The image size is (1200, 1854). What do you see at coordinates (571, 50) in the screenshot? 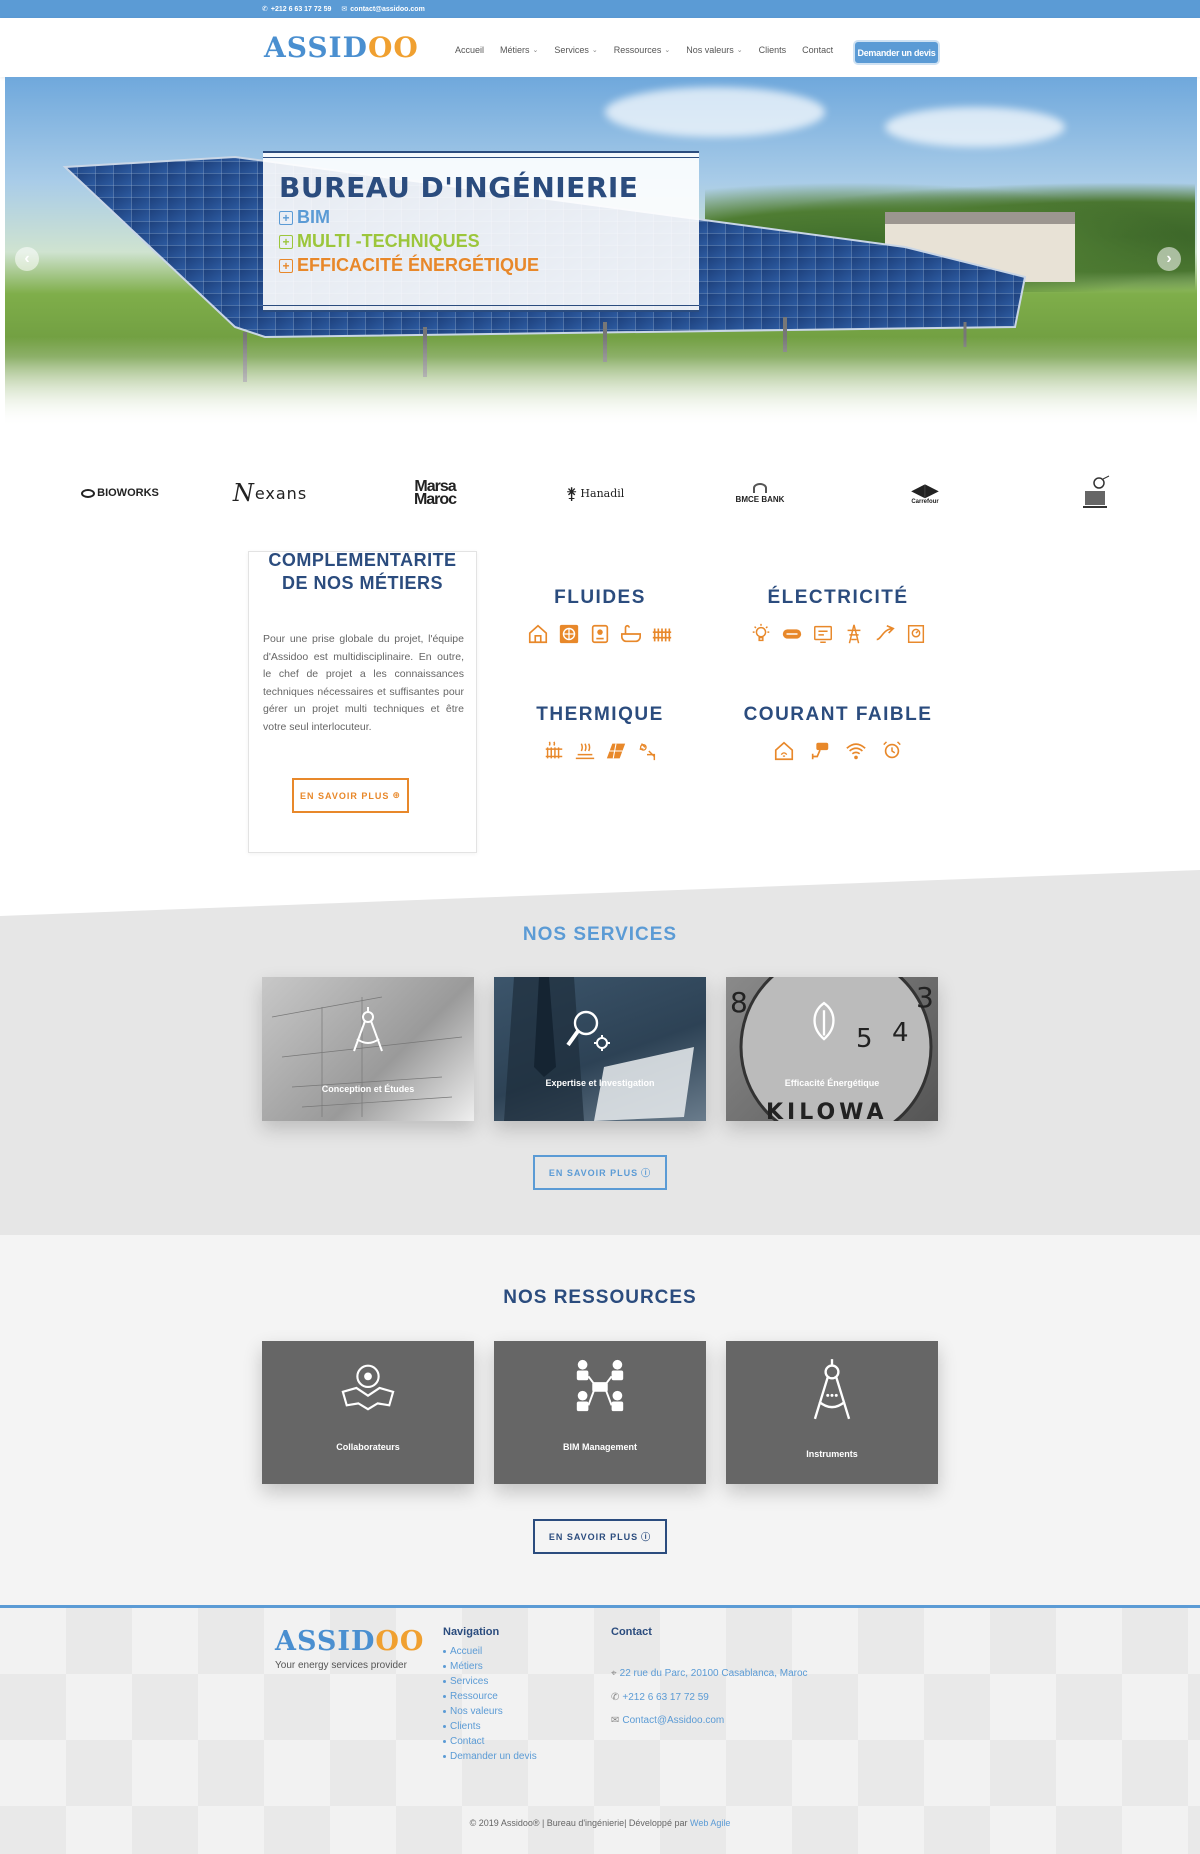
I see `nav-label: Services` at bounding box center [571, 50].